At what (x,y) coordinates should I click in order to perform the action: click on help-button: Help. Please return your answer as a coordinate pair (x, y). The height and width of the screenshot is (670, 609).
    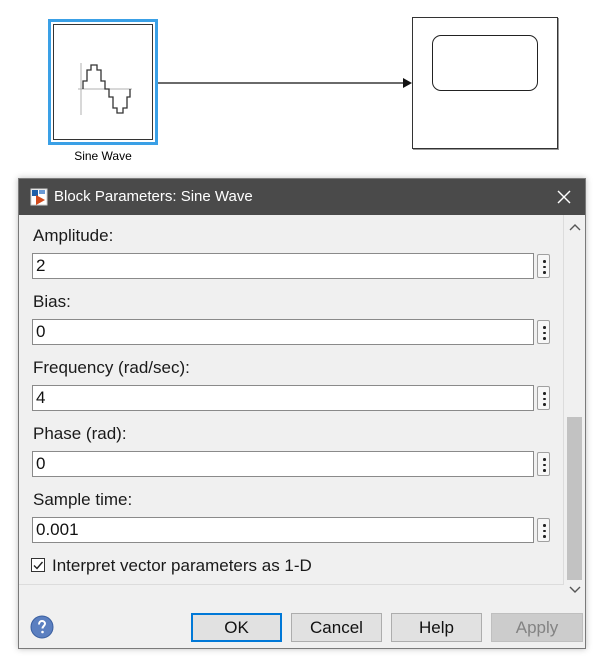
    Looking at the image, I should click on (436, 627).